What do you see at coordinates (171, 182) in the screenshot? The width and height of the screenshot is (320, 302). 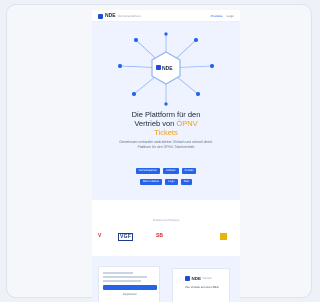 I see `cta-button-login: Login` at bounding box center [171, 182].